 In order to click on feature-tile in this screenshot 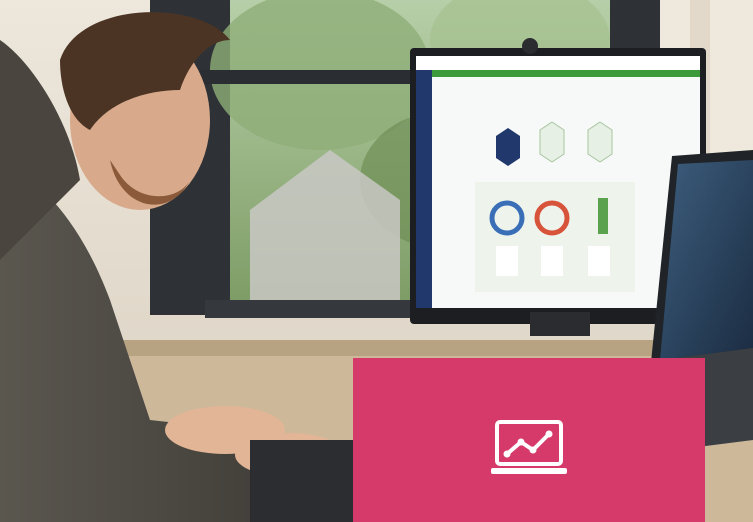, I will do `click(529, 440)`.